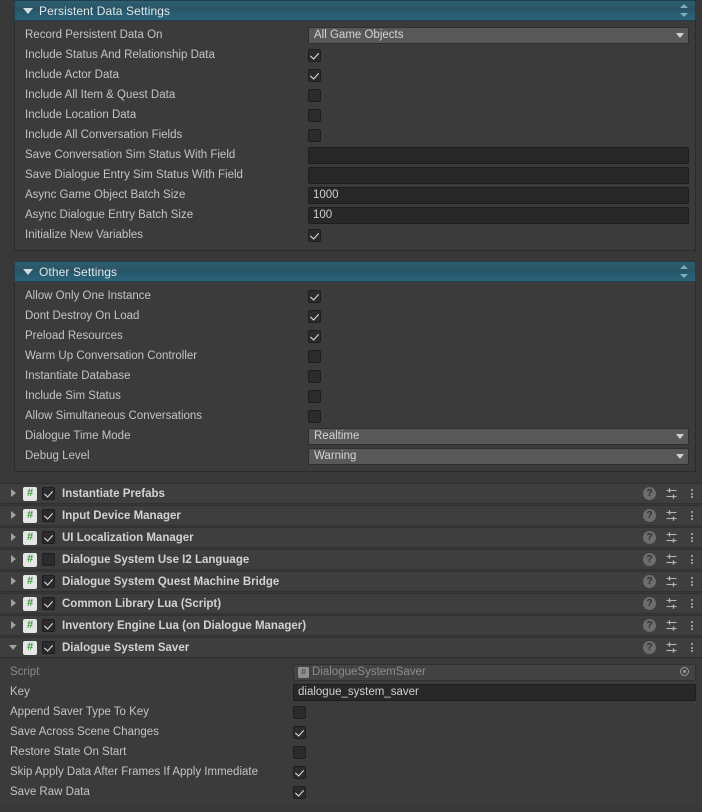  Describe the element at coordinates (314, 296) in the screenshot. I see `allow-only-one-instance-checkbox` at that location.